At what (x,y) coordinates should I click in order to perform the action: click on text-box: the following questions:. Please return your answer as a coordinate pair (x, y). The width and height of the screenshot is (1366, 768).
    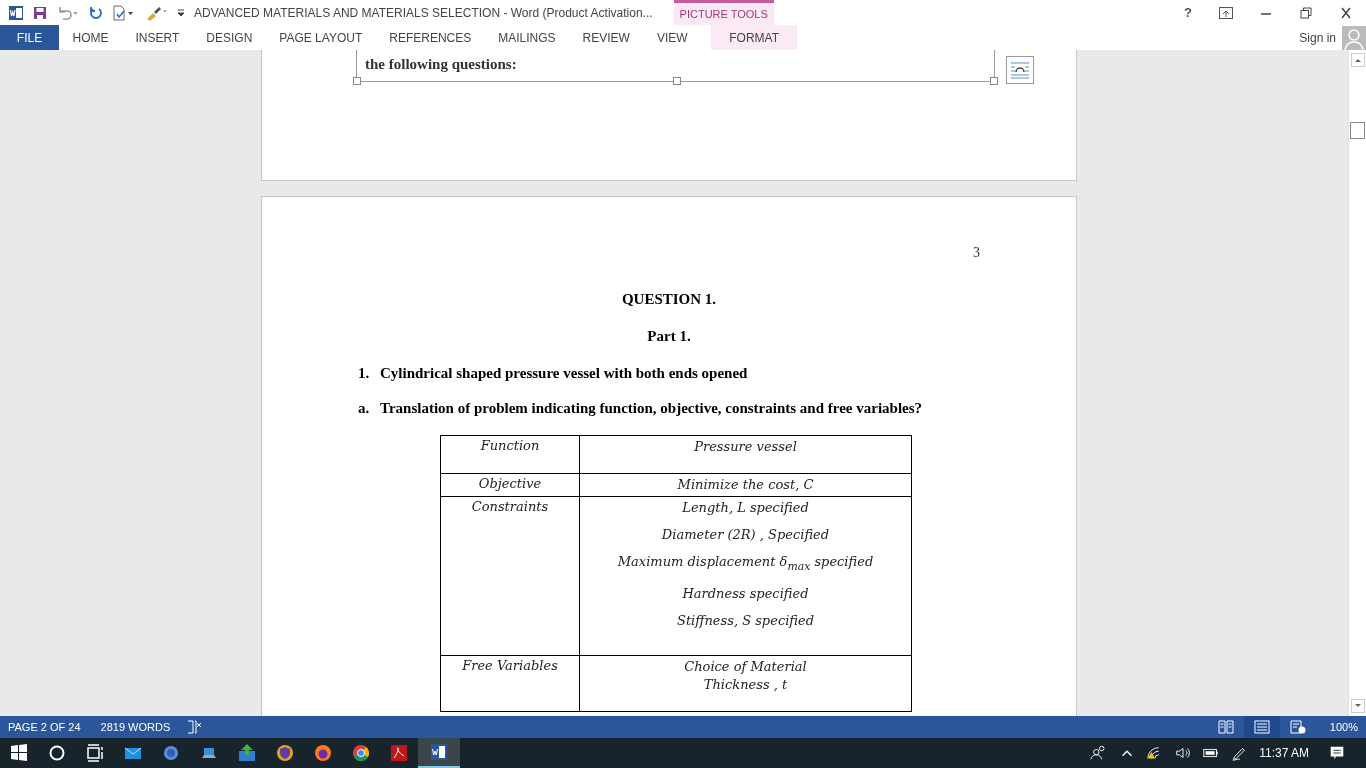
    Looking at the image, I should click on (675, 66).